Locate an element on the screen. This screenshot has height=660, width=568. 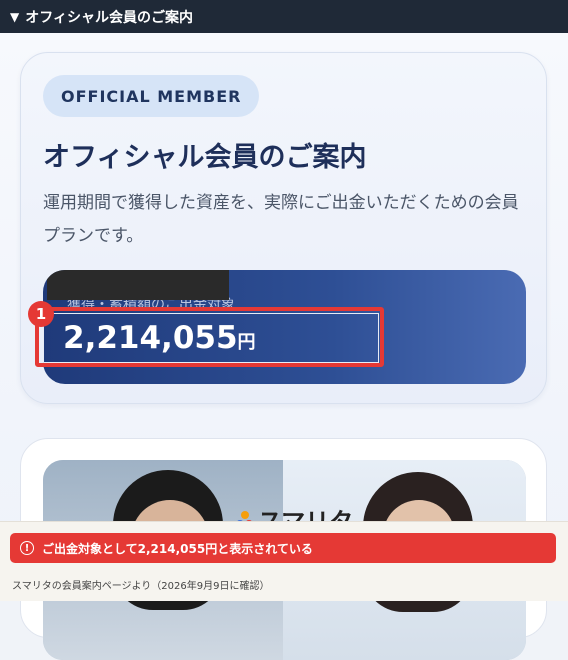
card-title: オフィシャル会員のご案内 is located at coordinates (205, 157).